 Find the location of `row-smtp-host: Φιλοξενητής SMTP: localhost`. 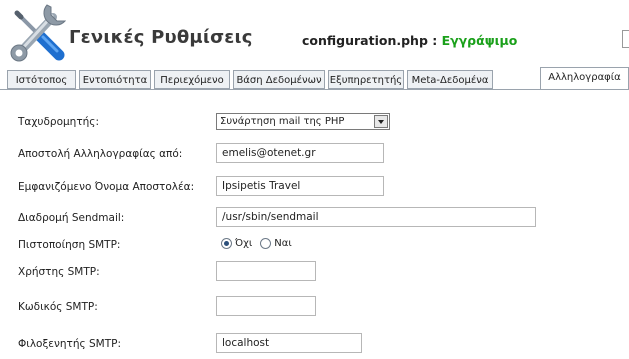

row-smtp-host: Φιλοξενητής SMTP: localhost is located at coordinates (318, 346).